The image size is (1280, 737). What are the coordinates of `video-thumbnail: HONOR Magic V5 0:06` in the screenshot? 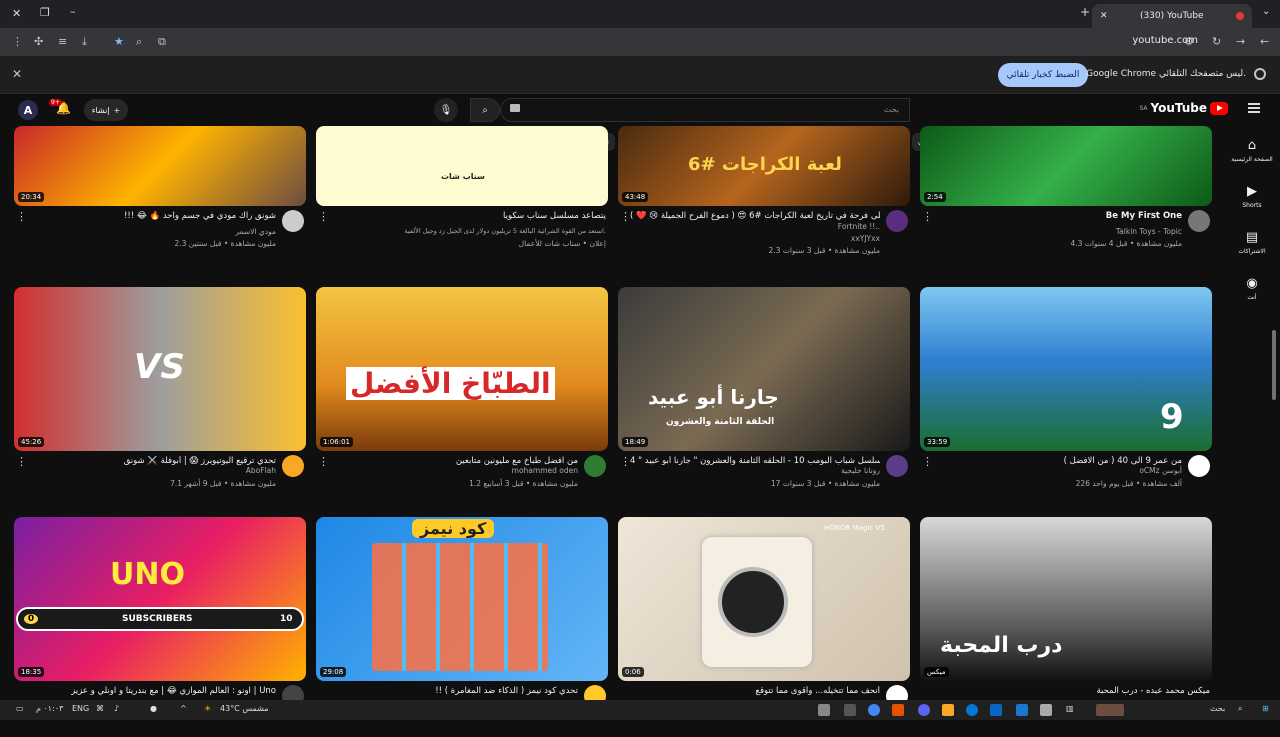 It's located at (764, 599).